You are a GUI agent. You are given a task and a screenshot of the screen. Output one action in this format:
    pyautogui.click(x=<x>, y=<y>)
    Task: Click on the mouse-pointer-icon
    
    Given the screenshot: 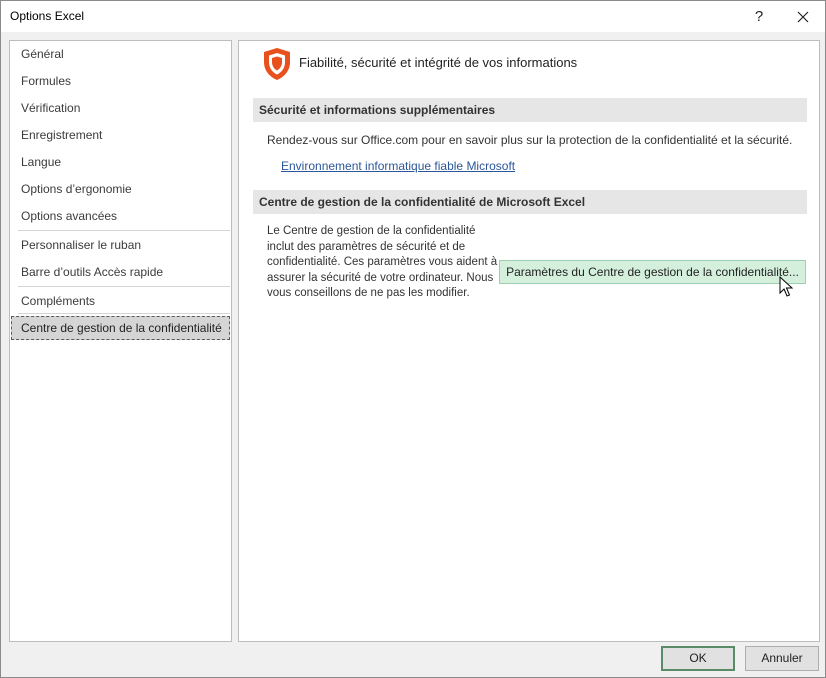 What is the action you would take?
    pyautogui.click(x=786, y=286)
    